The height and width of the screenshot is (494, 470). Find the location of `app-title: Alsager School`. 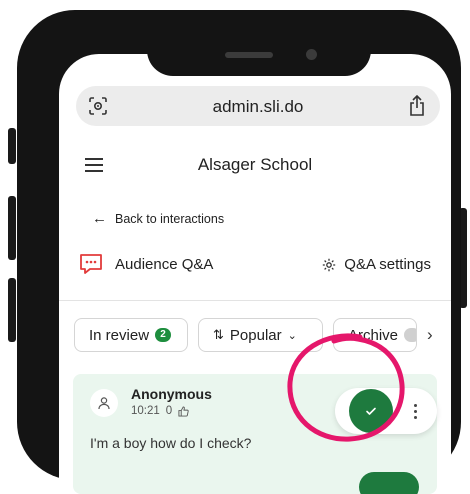

app-title: Alsager School is located at coordinates (255, 164).